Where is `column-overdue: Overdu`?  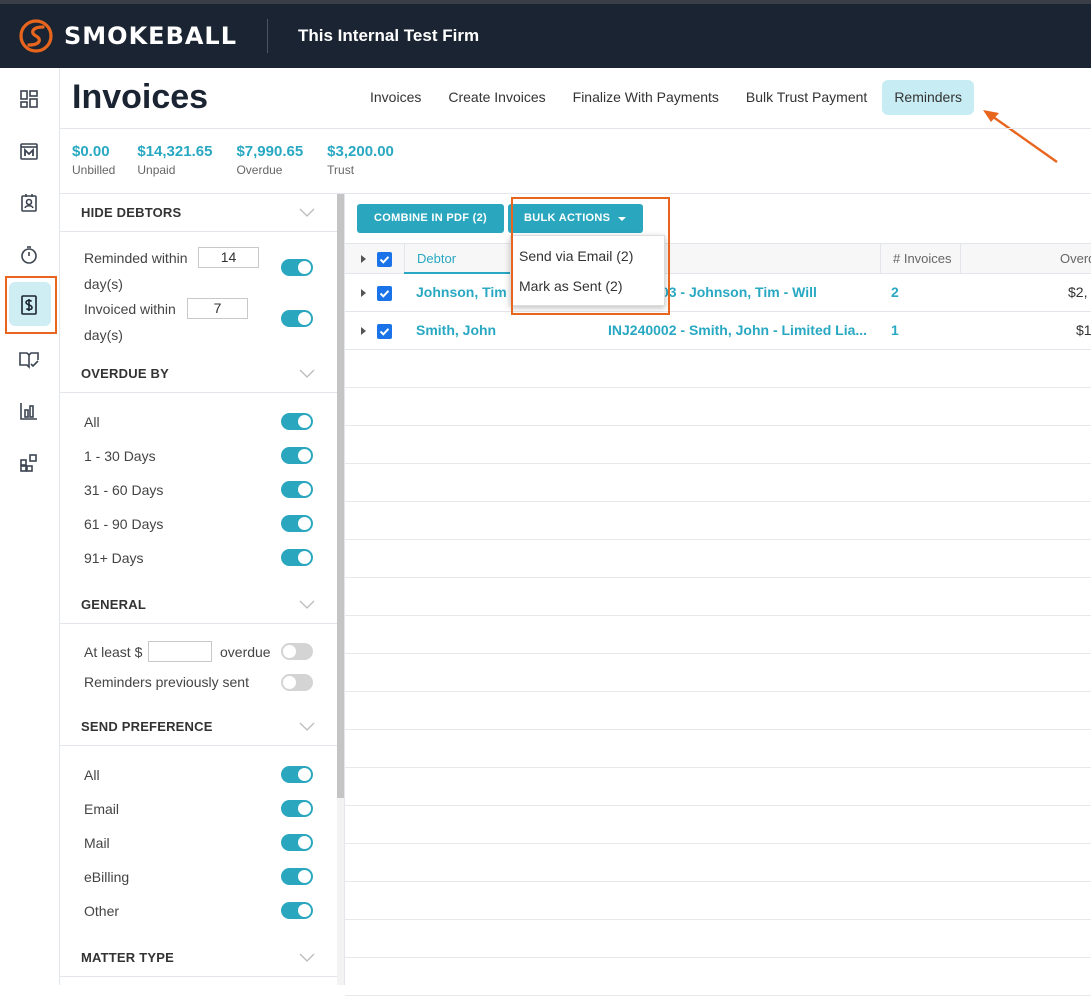 column-overdue: Overdu is located at coordinates (1075, 258).